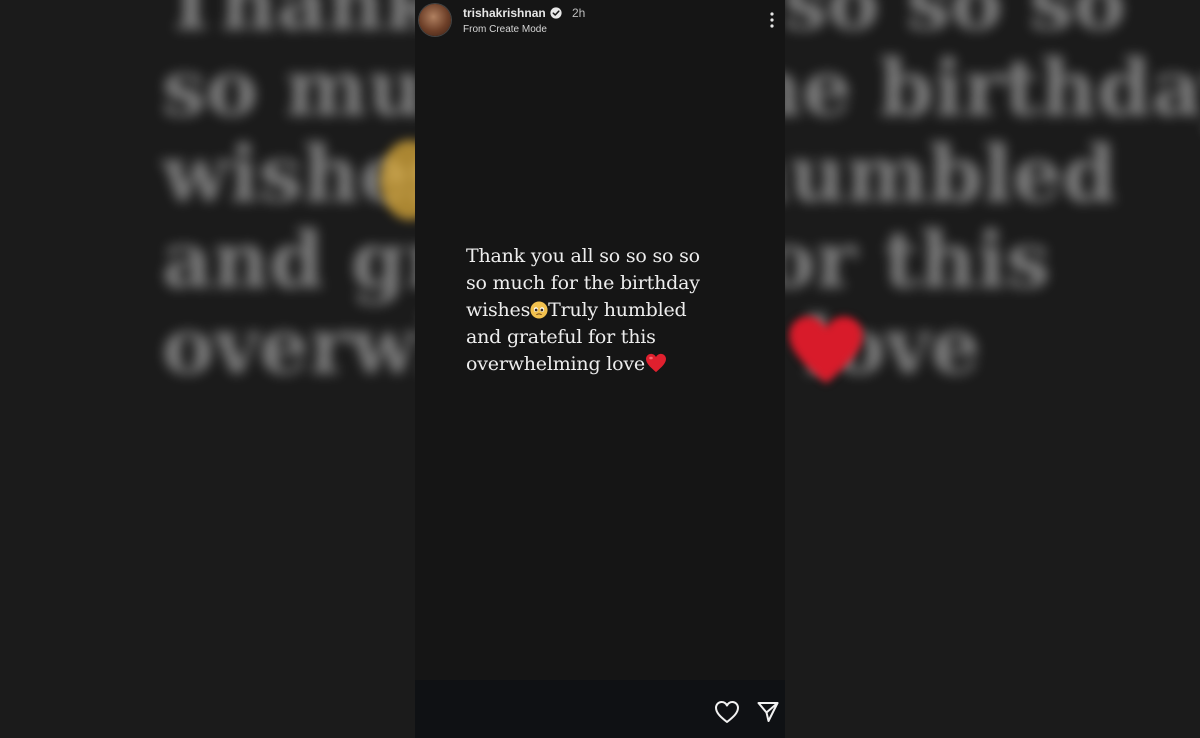  Describe the element at coordinates (435, 20) in the screenshot. I see `avatar` at that location.